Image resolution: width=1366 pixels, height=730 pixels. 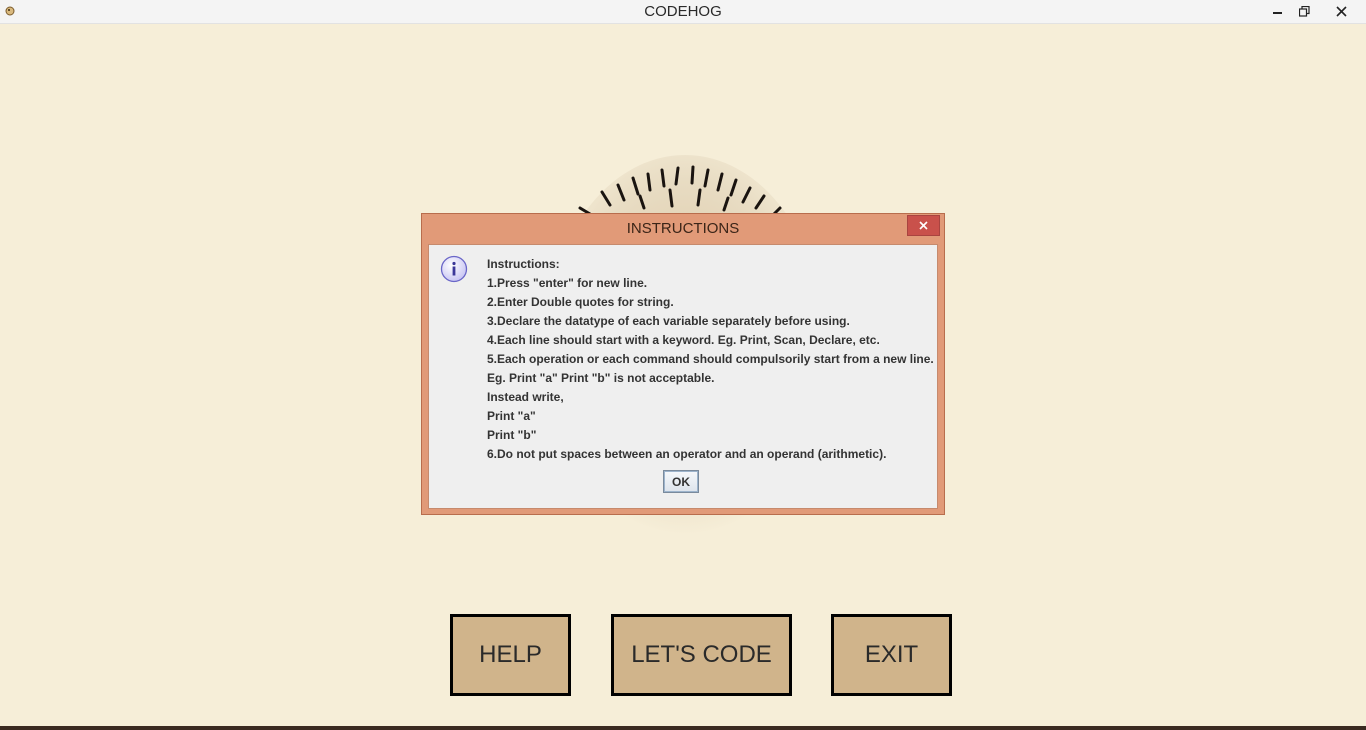 What do you see at coordinates (580, 302) in the screenshot?
I see `instruction-line: 2.Enter Double quotes for string.` at bounding box center [580, 302].